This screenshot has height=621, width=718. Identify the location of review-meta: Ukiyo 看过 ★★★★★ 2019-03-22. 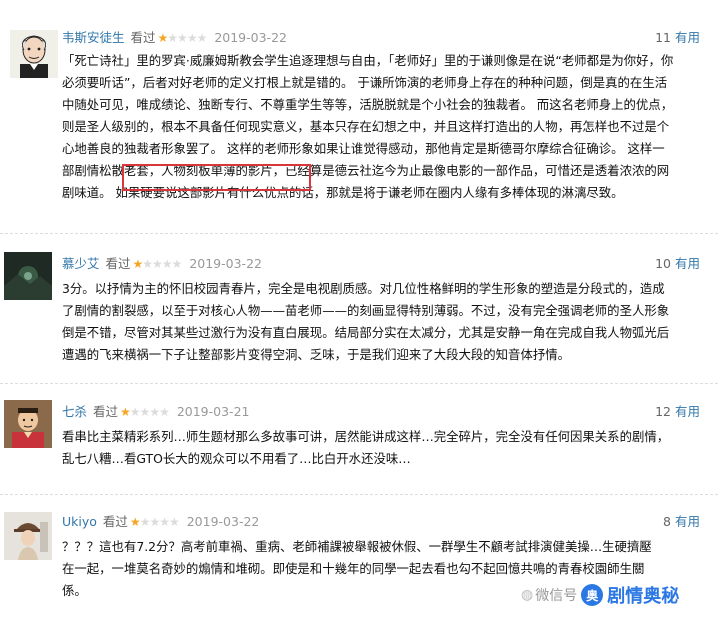
(160, 522).